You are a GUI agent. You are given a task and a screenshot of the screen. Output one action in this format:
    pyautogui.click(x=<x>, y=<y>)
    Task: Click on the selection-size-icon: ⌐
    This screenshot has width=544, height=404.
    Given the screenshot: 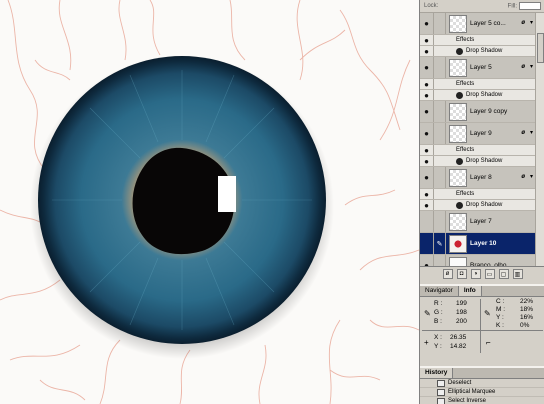 What is the action you would take?
    pyautogui.click(x=488, y=342)
    